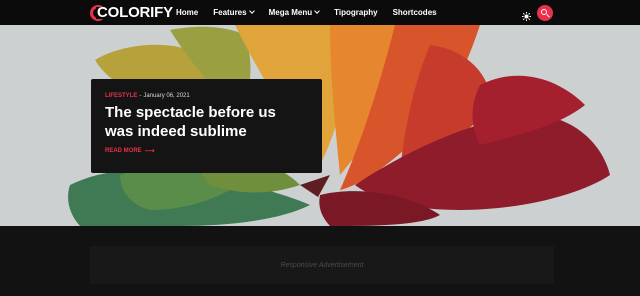  I want to click on logo-text: COLORIFY, so click(135, 12).